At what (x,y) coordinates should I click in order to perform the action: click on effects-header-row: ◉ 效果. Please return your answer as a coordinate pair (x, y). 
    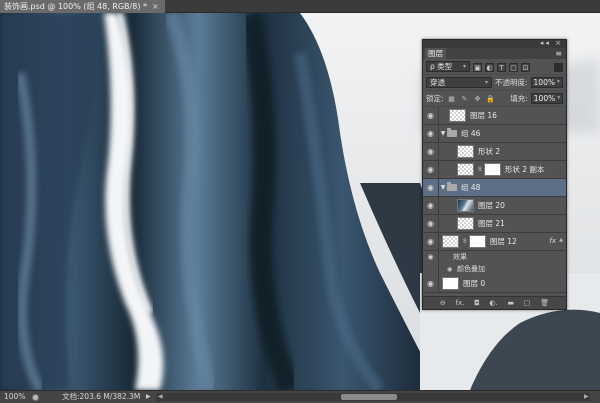
    Looking at the image, I should click on (494, 257).